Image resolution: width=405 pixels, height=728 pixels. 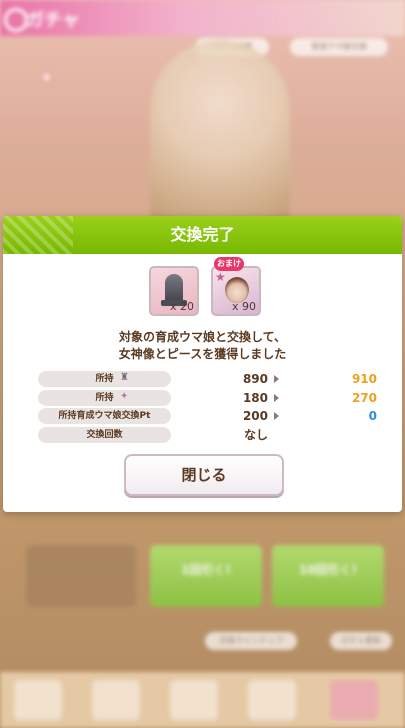 I want to click on row-before-value: なし, so click(x=255, y=435).